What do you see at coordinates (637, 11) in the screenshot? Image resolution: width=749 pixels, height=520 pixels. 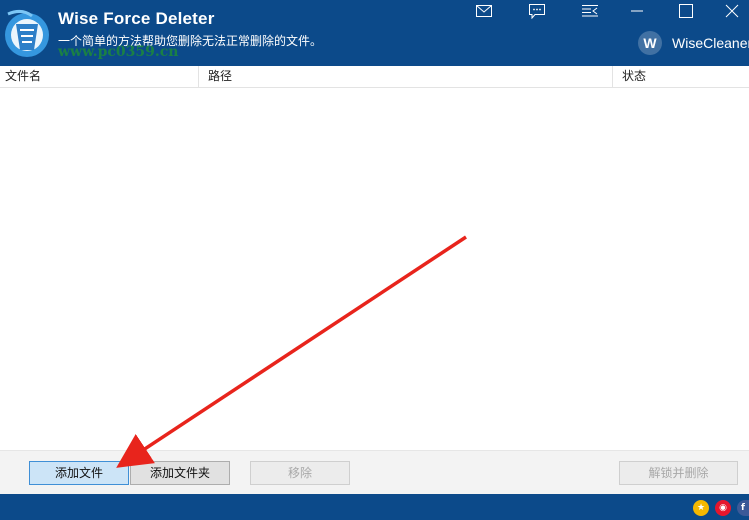 I see `minimize-icon` at bounding box center [637, 11].